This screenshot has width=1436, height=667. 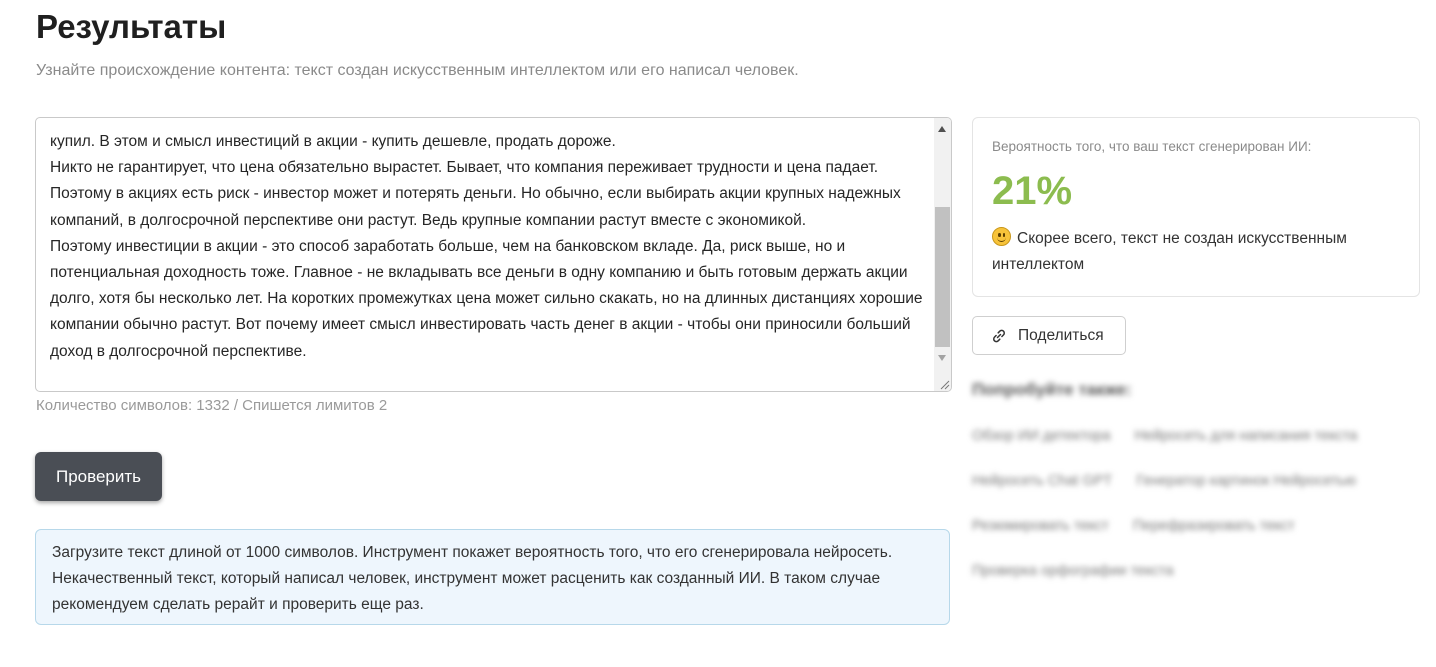 I want to click on smile-icon, so click(x=1001, y=236).